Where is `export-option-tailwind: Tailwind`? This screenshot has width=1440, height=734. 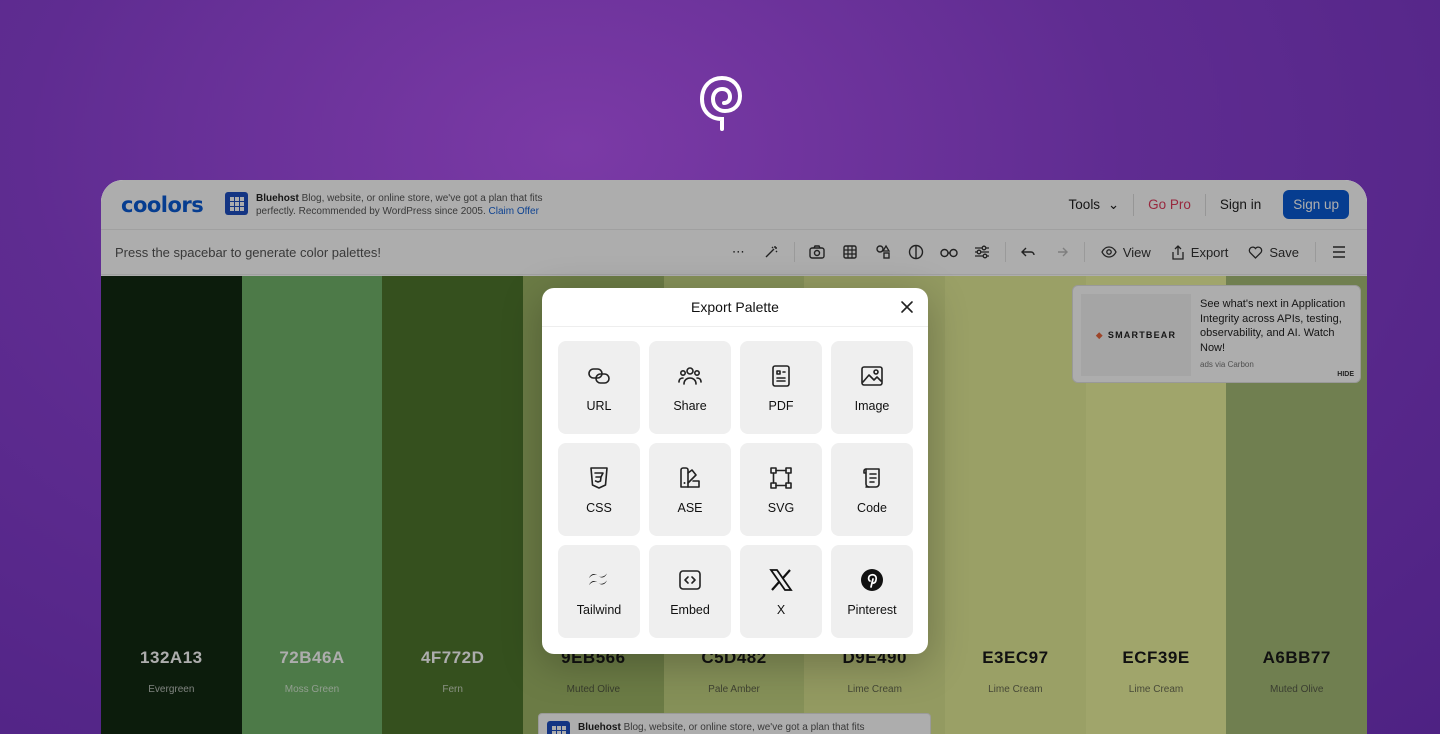 export-option-tailwind: Tailwind is located at coordinates (599, 591).